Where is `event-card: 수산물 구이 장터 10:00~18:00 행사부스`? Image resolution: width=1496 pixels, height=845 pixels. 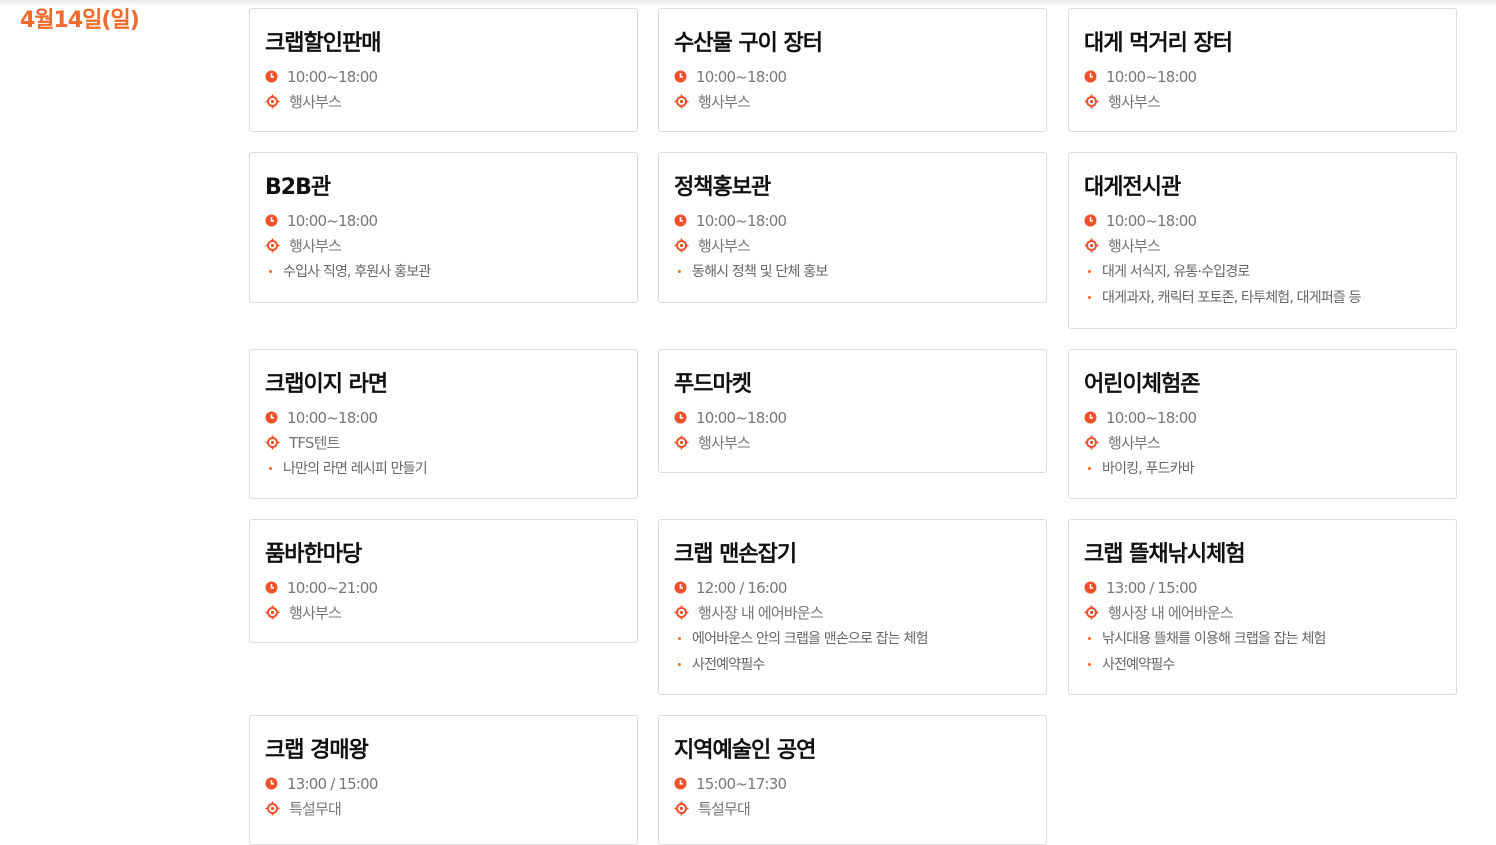 event-card: 수산물 구이 장터 10:00~18:00 행사부스 is located at coordinates (852, 70).